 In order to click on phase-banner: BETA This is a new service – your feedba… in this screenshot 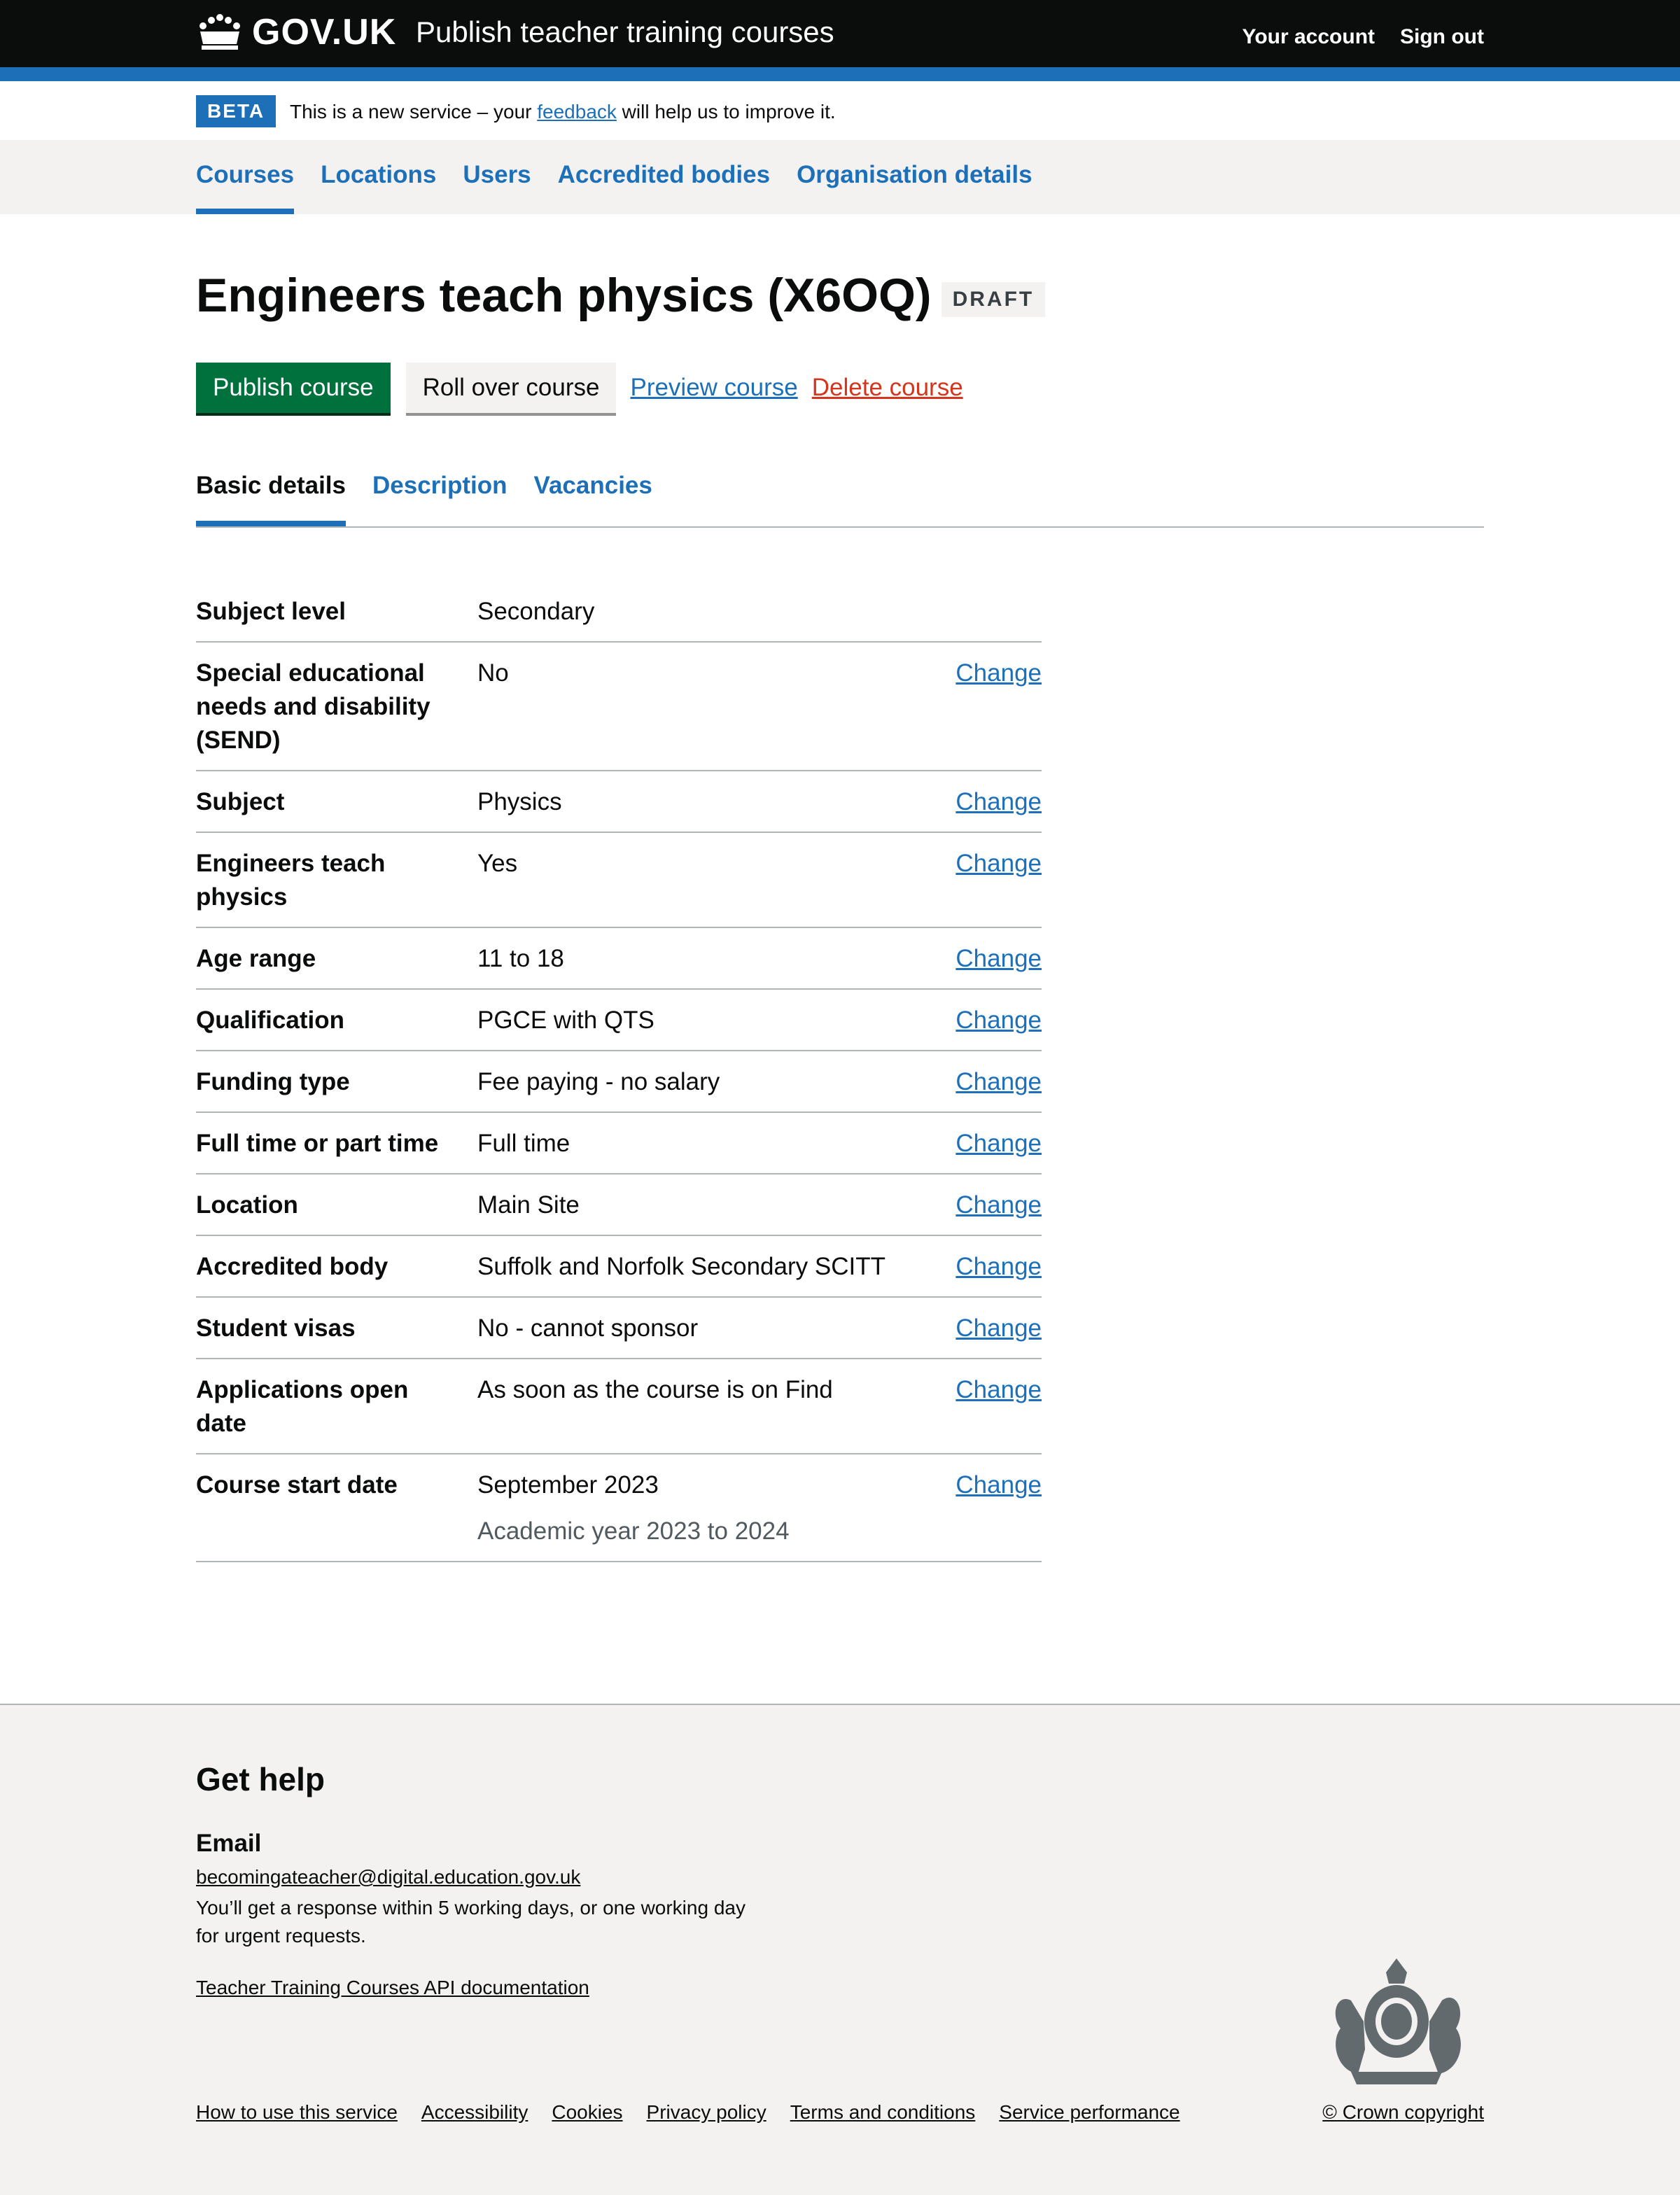, I will do `click(840, 110)`.